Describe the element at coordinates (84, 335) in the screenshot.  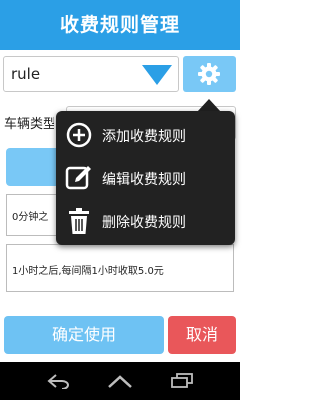
I see `confirm-button: 确定使用` at that location.